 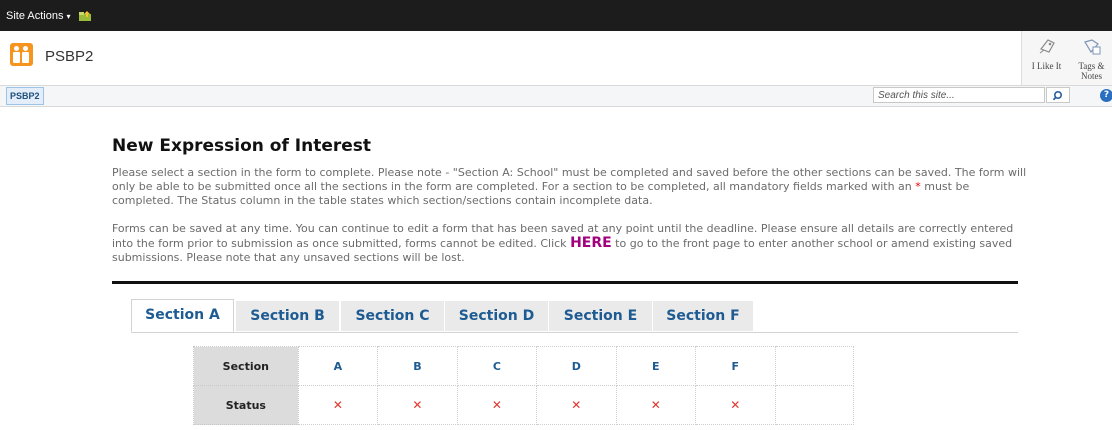 What do you see at coordinates (556, 15) in the screenshot?
I see `top-ribbon: Site Actions ▾` at bounding box center [556, 15].